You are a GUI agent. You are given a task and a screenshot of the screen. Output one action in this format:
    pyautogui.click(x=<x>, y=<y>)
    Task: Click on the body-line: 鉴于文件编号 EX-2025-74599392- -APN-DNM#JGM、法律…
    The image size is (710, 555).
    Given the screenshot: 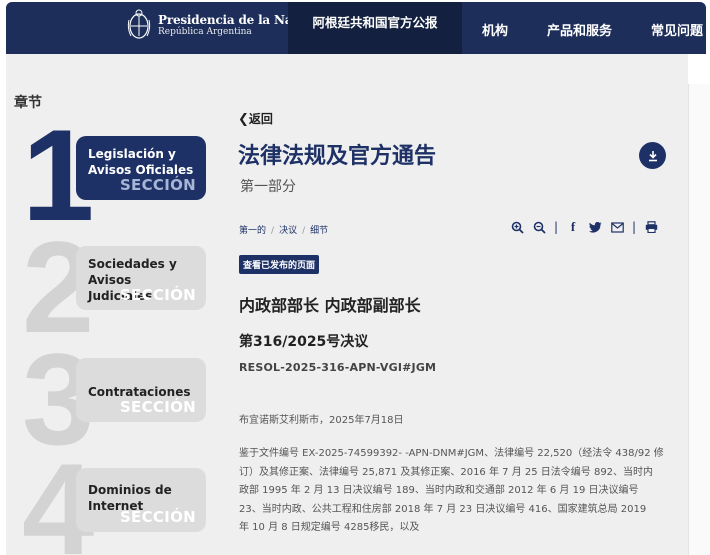 What is the action you would take?
    pyautogui.click(x=451, y=453)
    